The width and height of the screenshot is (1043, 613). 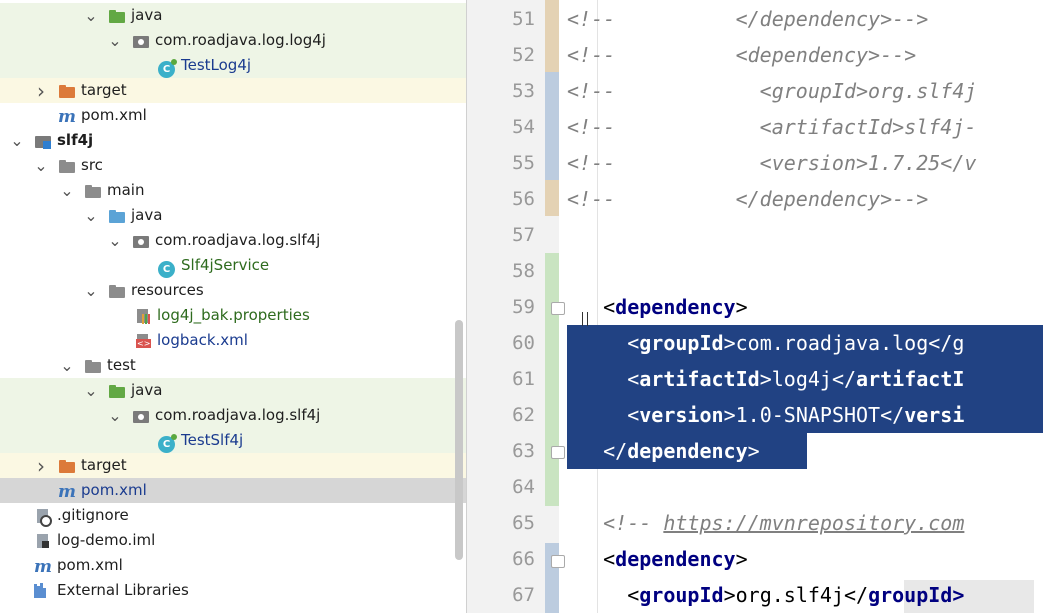 I want to click on tag-name: dependency, so click(x=675, y=559).